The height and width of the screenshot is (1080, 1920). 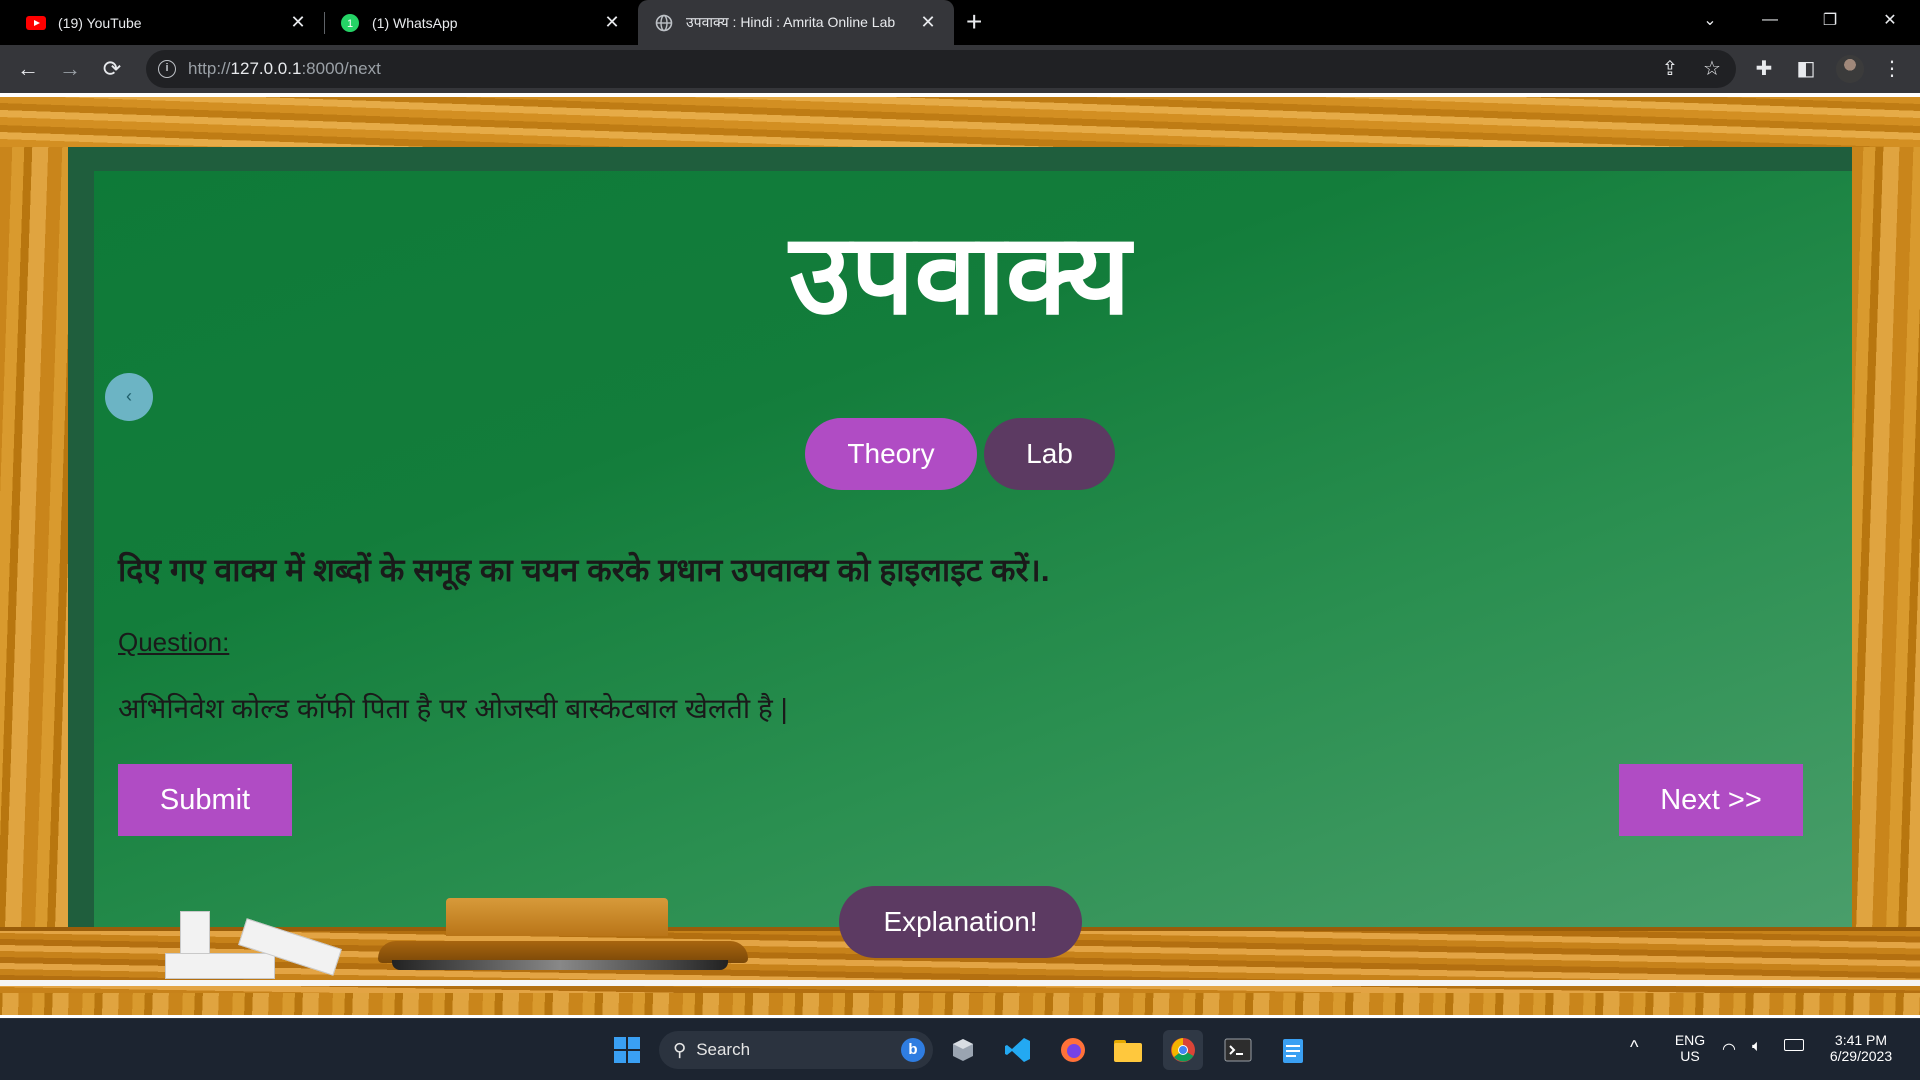 I want to click on forward-arrow-icon: →, so click(x=70, y=69).